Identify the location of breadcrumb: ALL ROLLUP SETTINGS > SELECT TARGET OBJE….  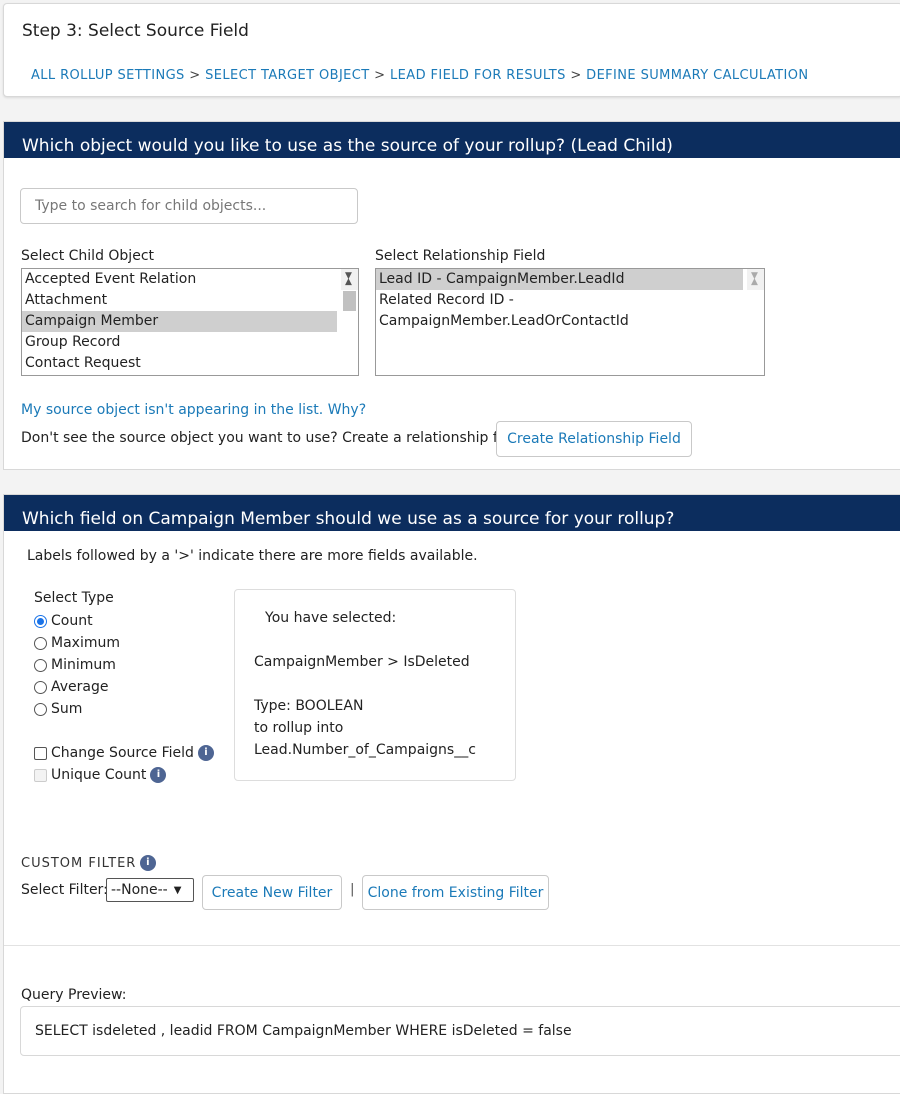
(420, 75).